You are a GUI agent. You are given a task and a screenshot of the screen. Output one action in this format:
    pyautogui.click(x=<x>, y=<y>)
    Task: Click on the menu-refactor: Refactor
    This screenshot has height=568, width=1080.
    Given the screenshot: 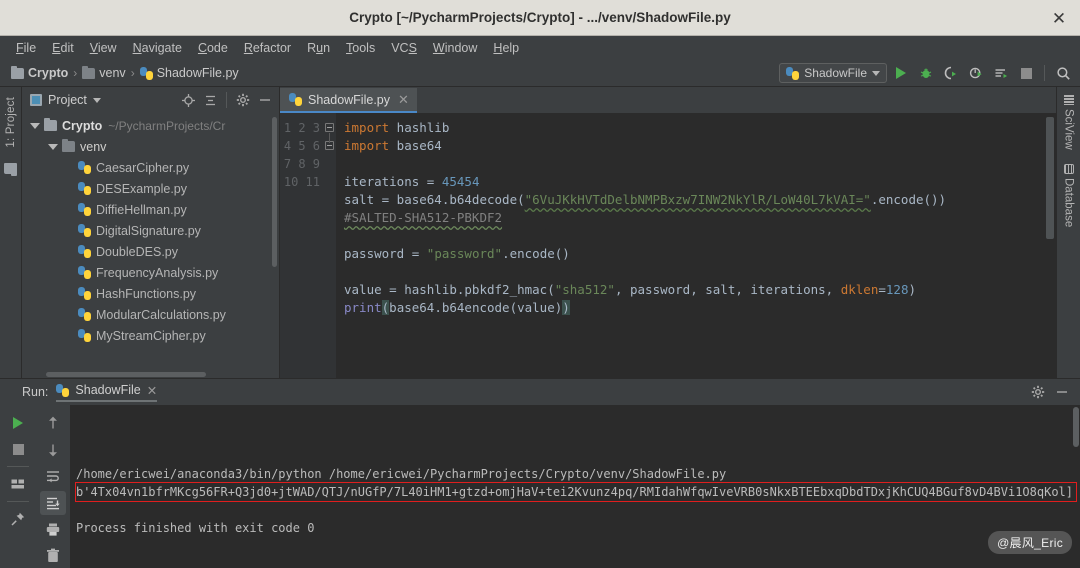 What is the action you would take?
    pyautogui.click(x=267, y=48)
    